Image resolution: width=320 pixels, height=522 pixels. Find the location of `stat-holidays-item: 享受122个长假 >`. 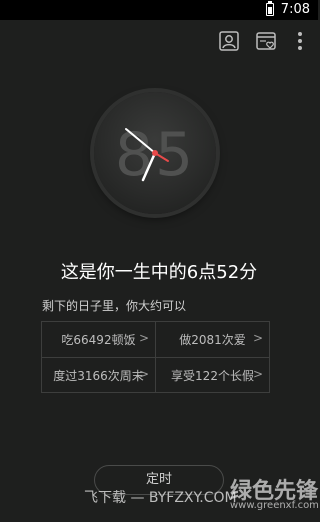

stat-holidays-item: 享受122个长假 > is located at coordinates (212, 375).